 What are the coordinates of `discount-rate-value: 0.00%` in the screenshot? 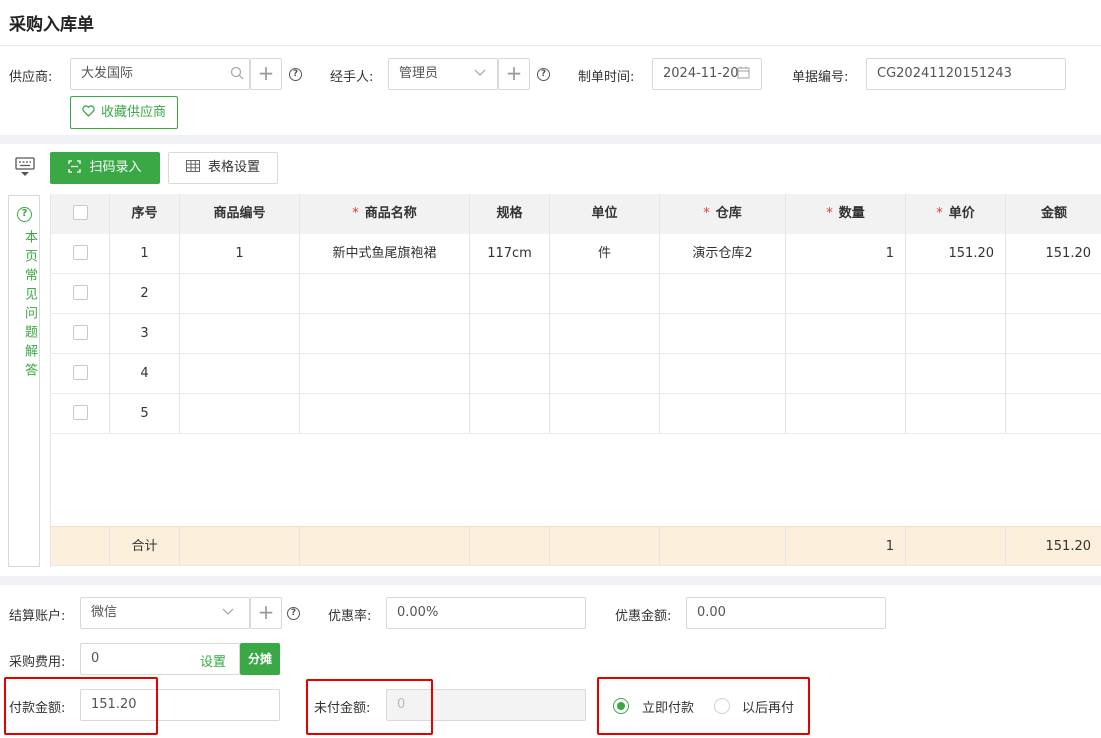 It's located at (418, 612).